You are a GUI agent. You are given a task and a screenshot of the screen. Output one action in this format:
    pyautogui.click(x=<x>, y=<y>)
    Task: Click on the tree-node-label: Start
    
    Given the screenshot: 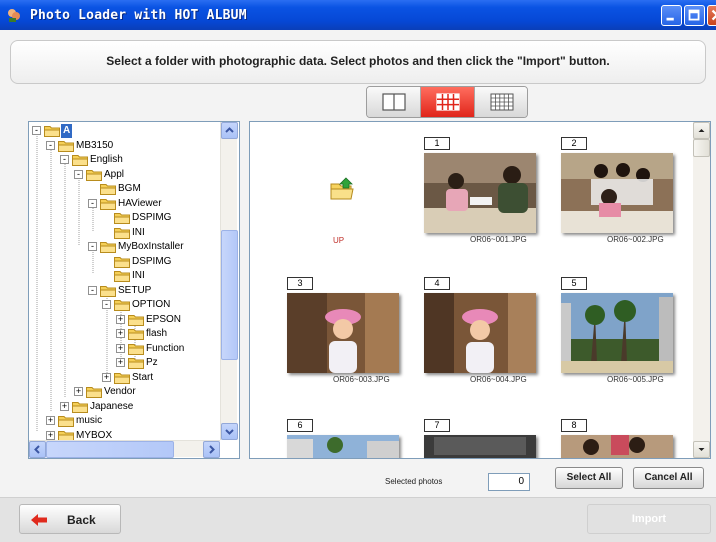 What is the action you would take?
    pyautogui.click(x=143, y=377)
    